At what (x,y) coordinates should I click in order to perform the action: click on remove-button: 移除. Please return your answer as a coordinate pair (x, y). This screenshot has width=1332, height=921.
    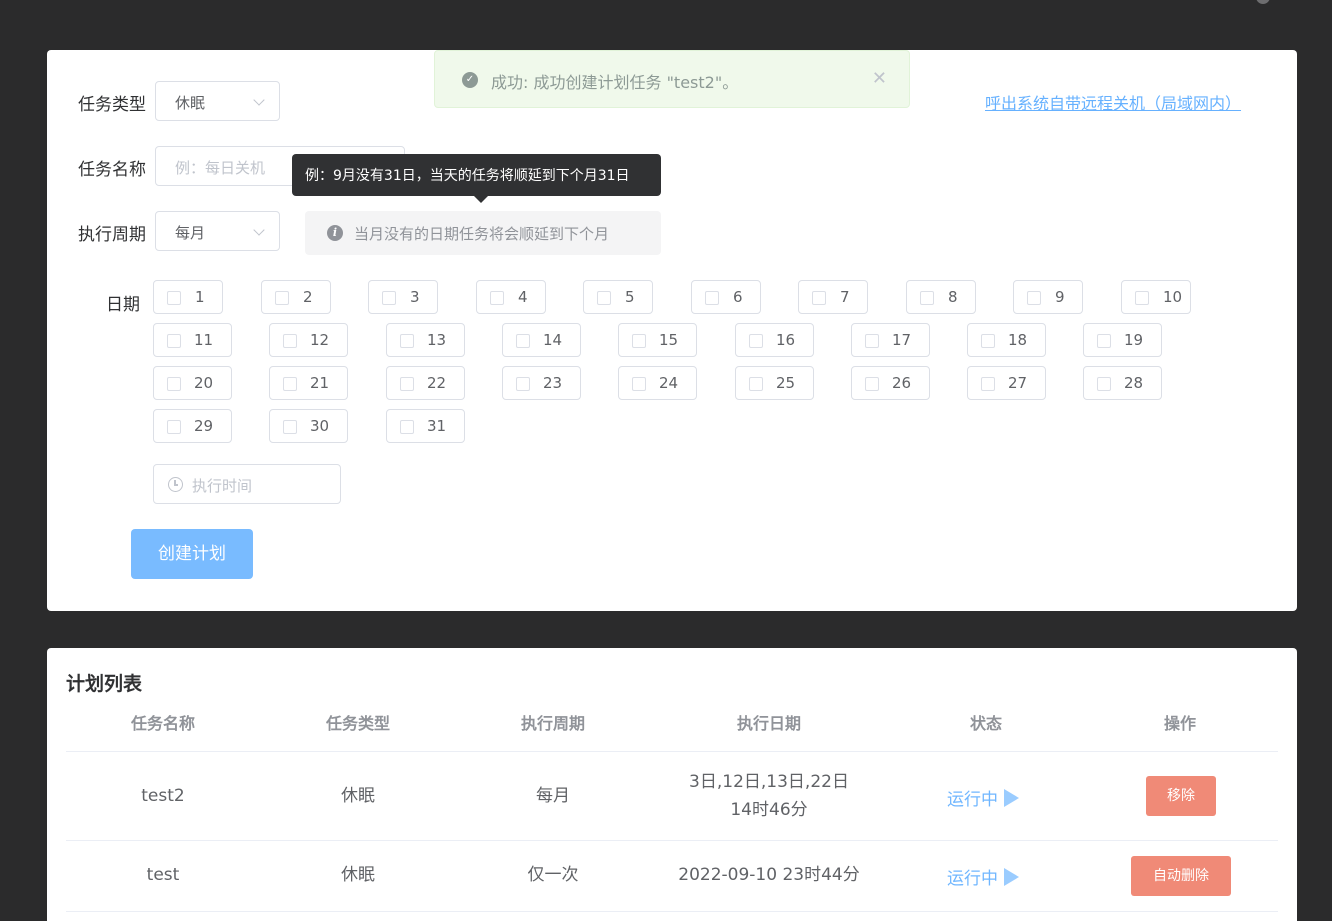
    Looking at the image, I should click on (1181, 796).